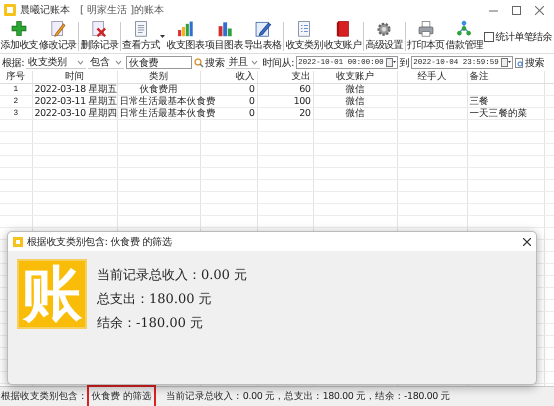 The width and height of the screenshot is (554, 406). Describe the element at coordinates (479, 101) in the screenshot. I see `table-cell: 三餐` at that location.